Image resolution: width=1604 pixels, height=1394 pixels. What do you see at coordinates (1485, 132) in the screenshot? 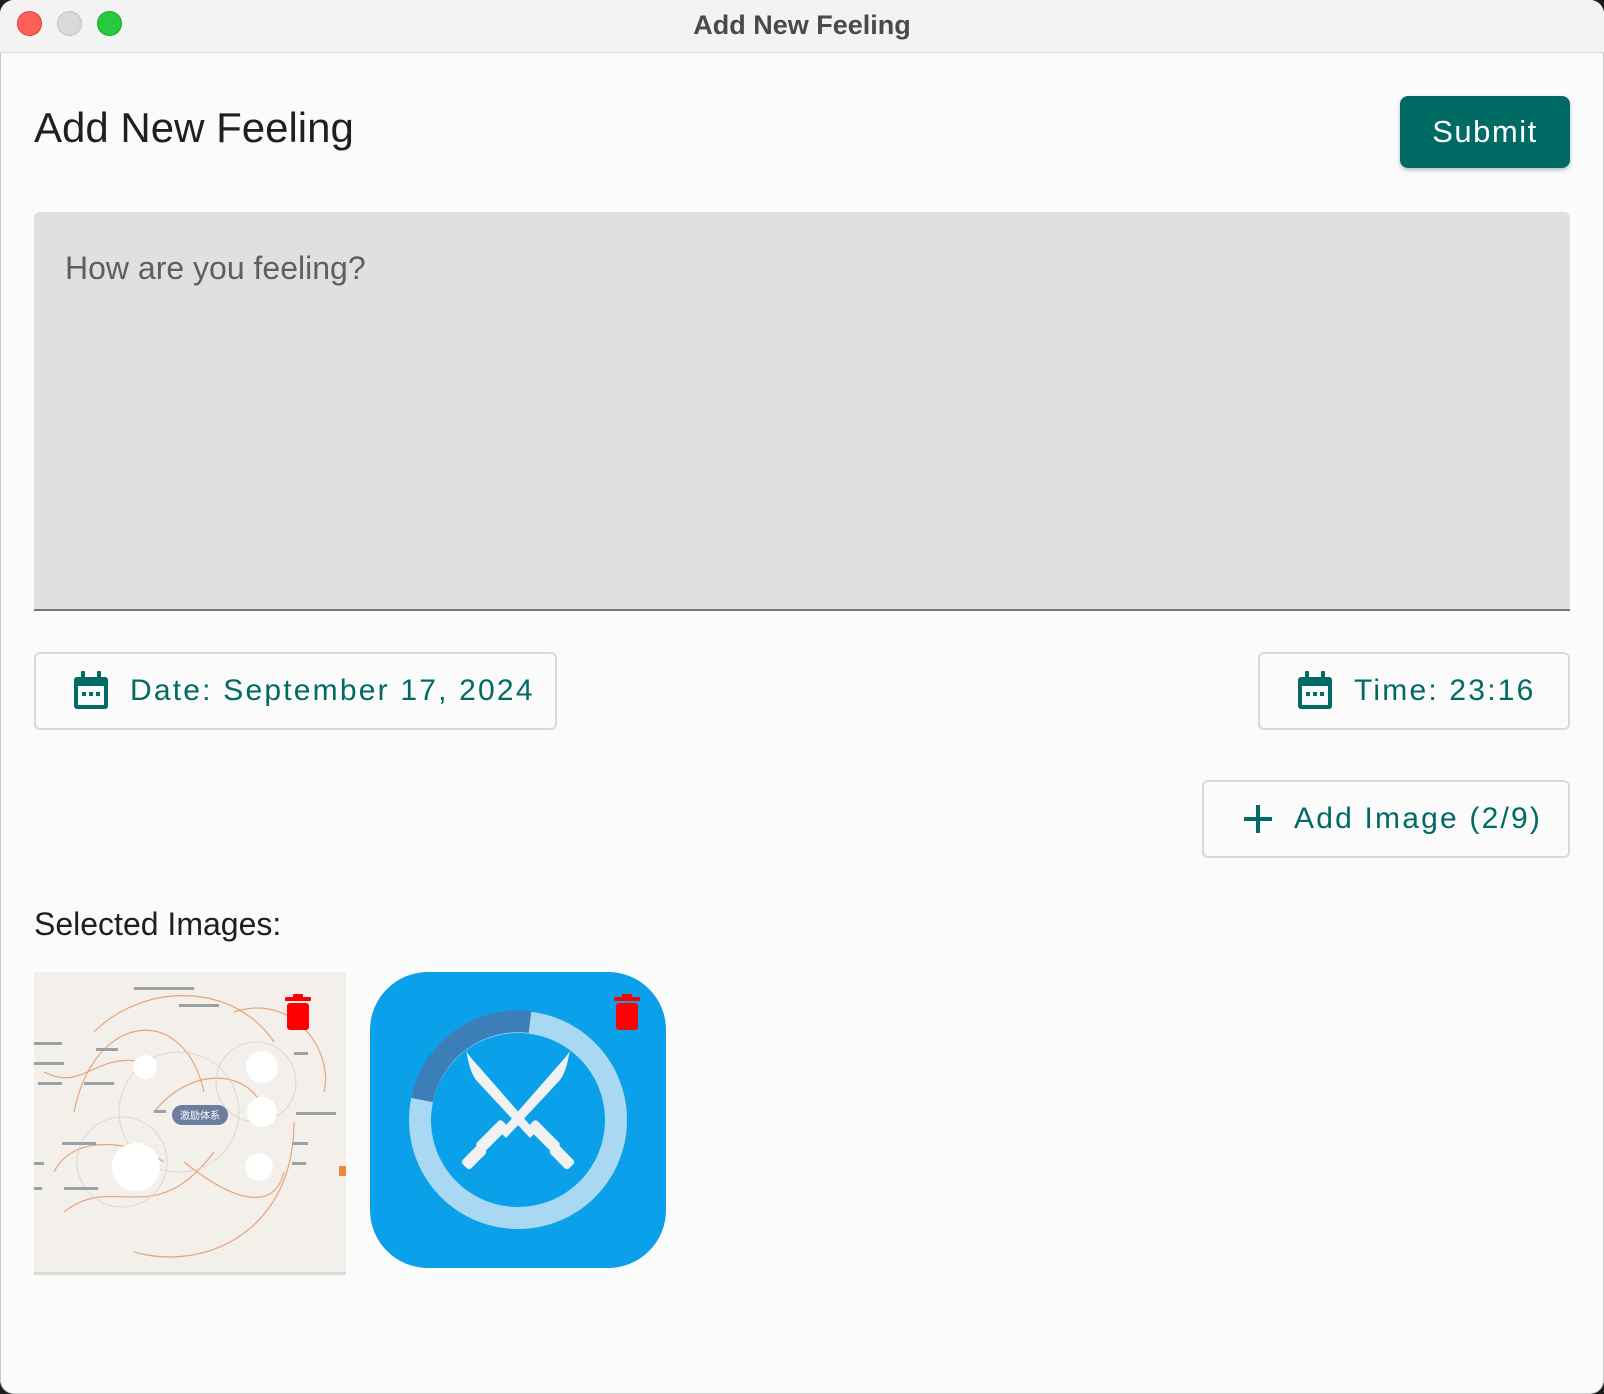
I see `submit-button: Submit` at bounding box center [1485, 132].